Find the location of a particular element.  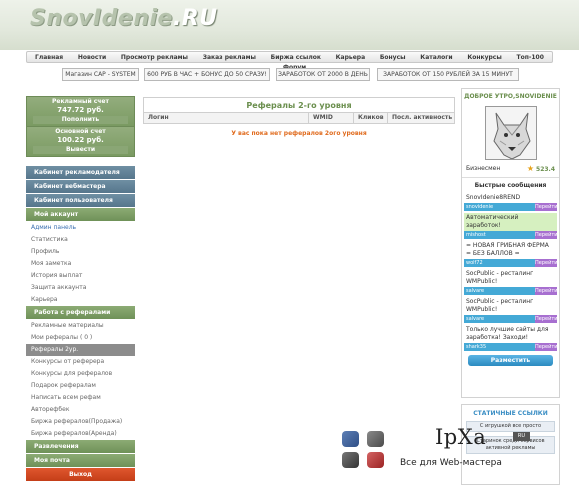

menu-my-account: Мой аккаунт is located at coordinates (80, 214).